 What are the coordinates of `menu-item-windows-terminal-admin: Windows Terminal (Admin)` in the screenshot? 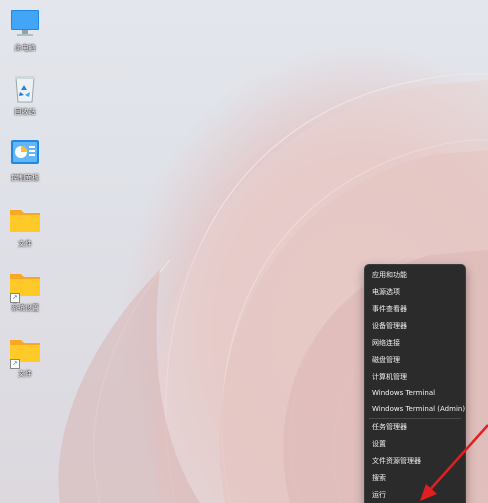 It's located at (418, 409).